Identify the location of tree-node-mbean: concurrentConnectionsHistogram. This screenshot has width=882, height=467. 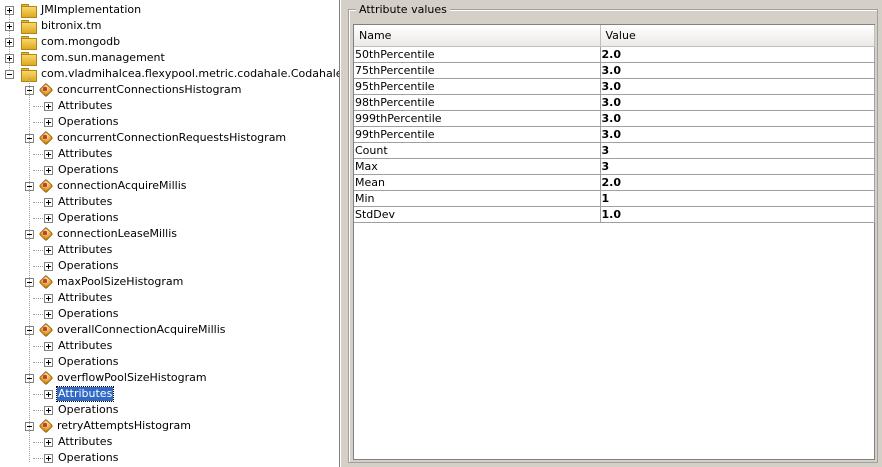
(133, 90).